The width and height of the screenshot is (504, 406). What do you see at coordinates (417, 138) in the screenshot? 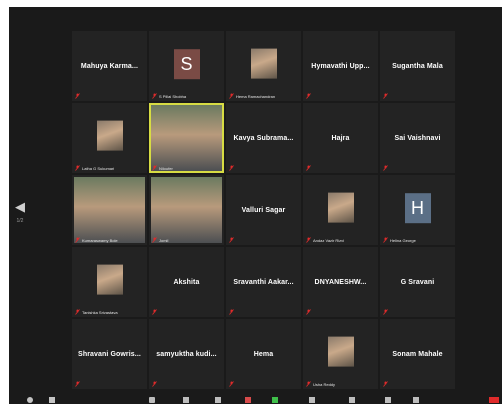
I see `participant-tile: Sai Vaishnavi` at bounding box center [417, 138].